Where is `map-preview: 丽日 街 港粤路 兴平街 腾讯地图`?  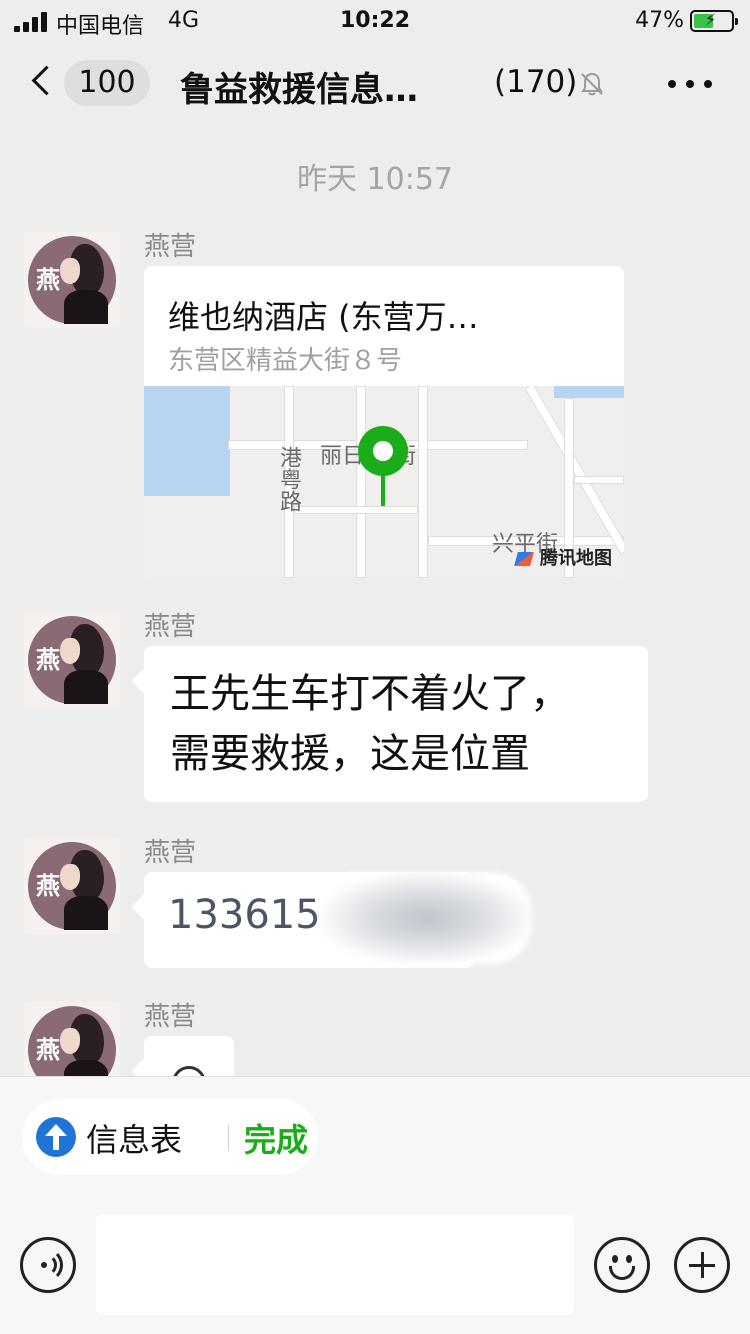 map-preview: 丽日 街 港粤路 兴平街 腾讯地图 is located at coordinates (384, 482).